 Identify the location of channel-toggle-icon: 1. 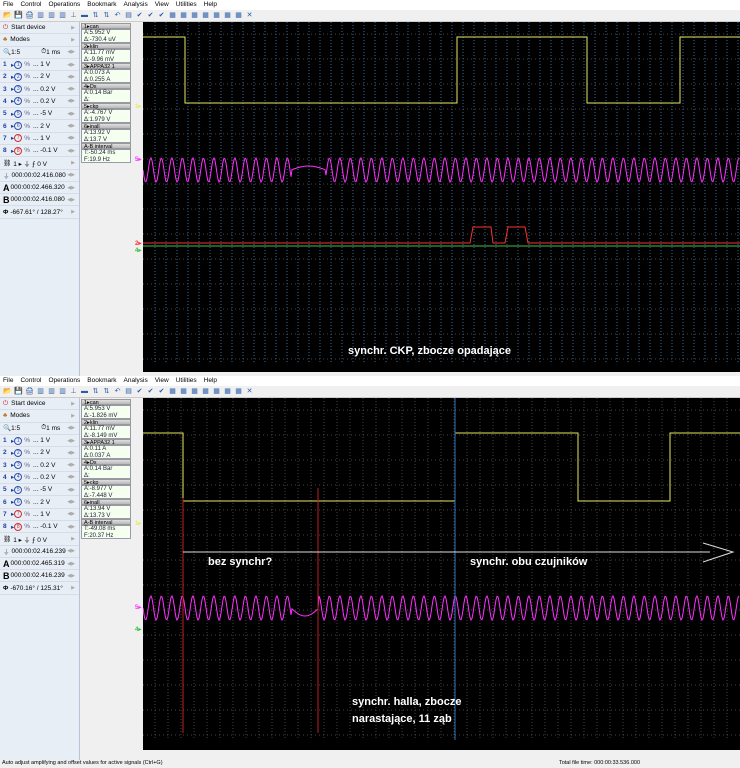
(18, 440).